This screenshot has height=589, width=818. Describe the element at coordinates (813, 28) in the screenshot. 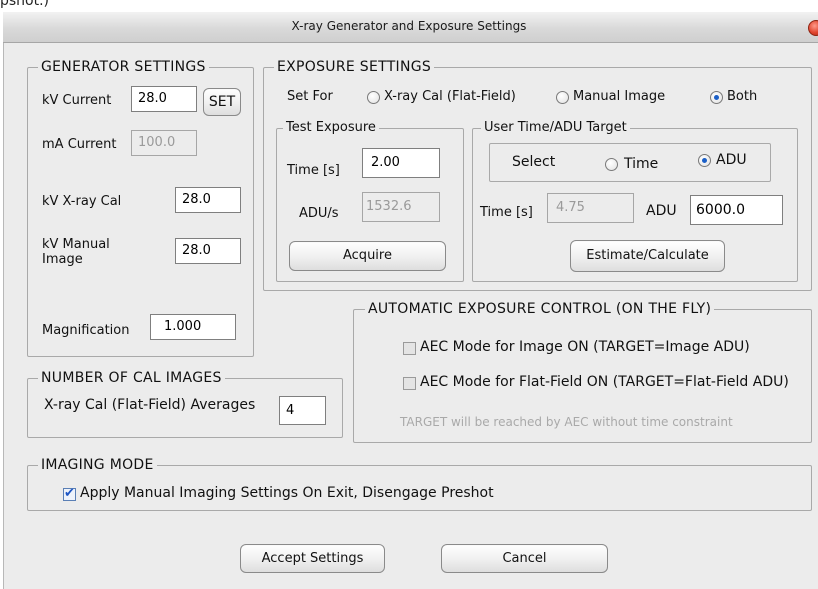

I see `close-icon` at that location.